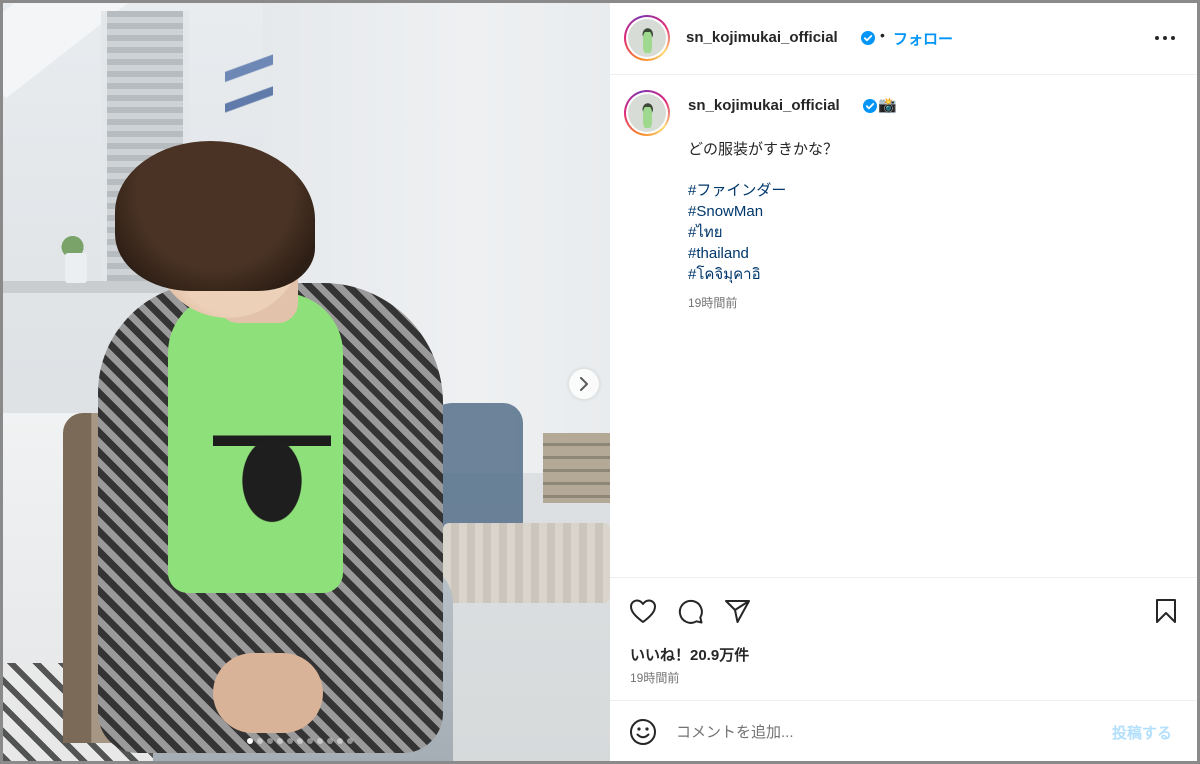 The height and width of the screenshot is (764, 1200). I want to click on post-comment-button: 投稿する, so click(1142, 732).